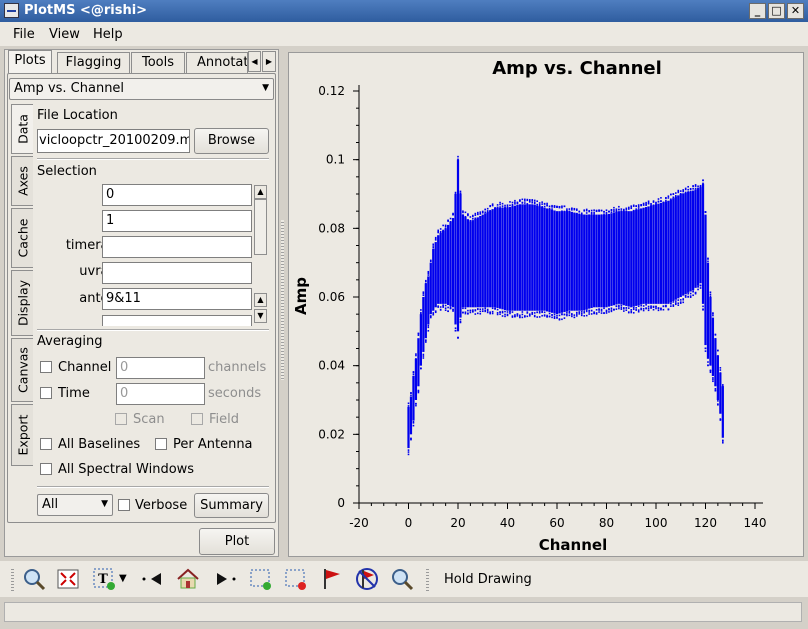 This screenshot has height=629, width=808. What do you see at coordinates (34, 579) in the screenshot?
I see `zoom-icon` at bounding box center [34, 579].